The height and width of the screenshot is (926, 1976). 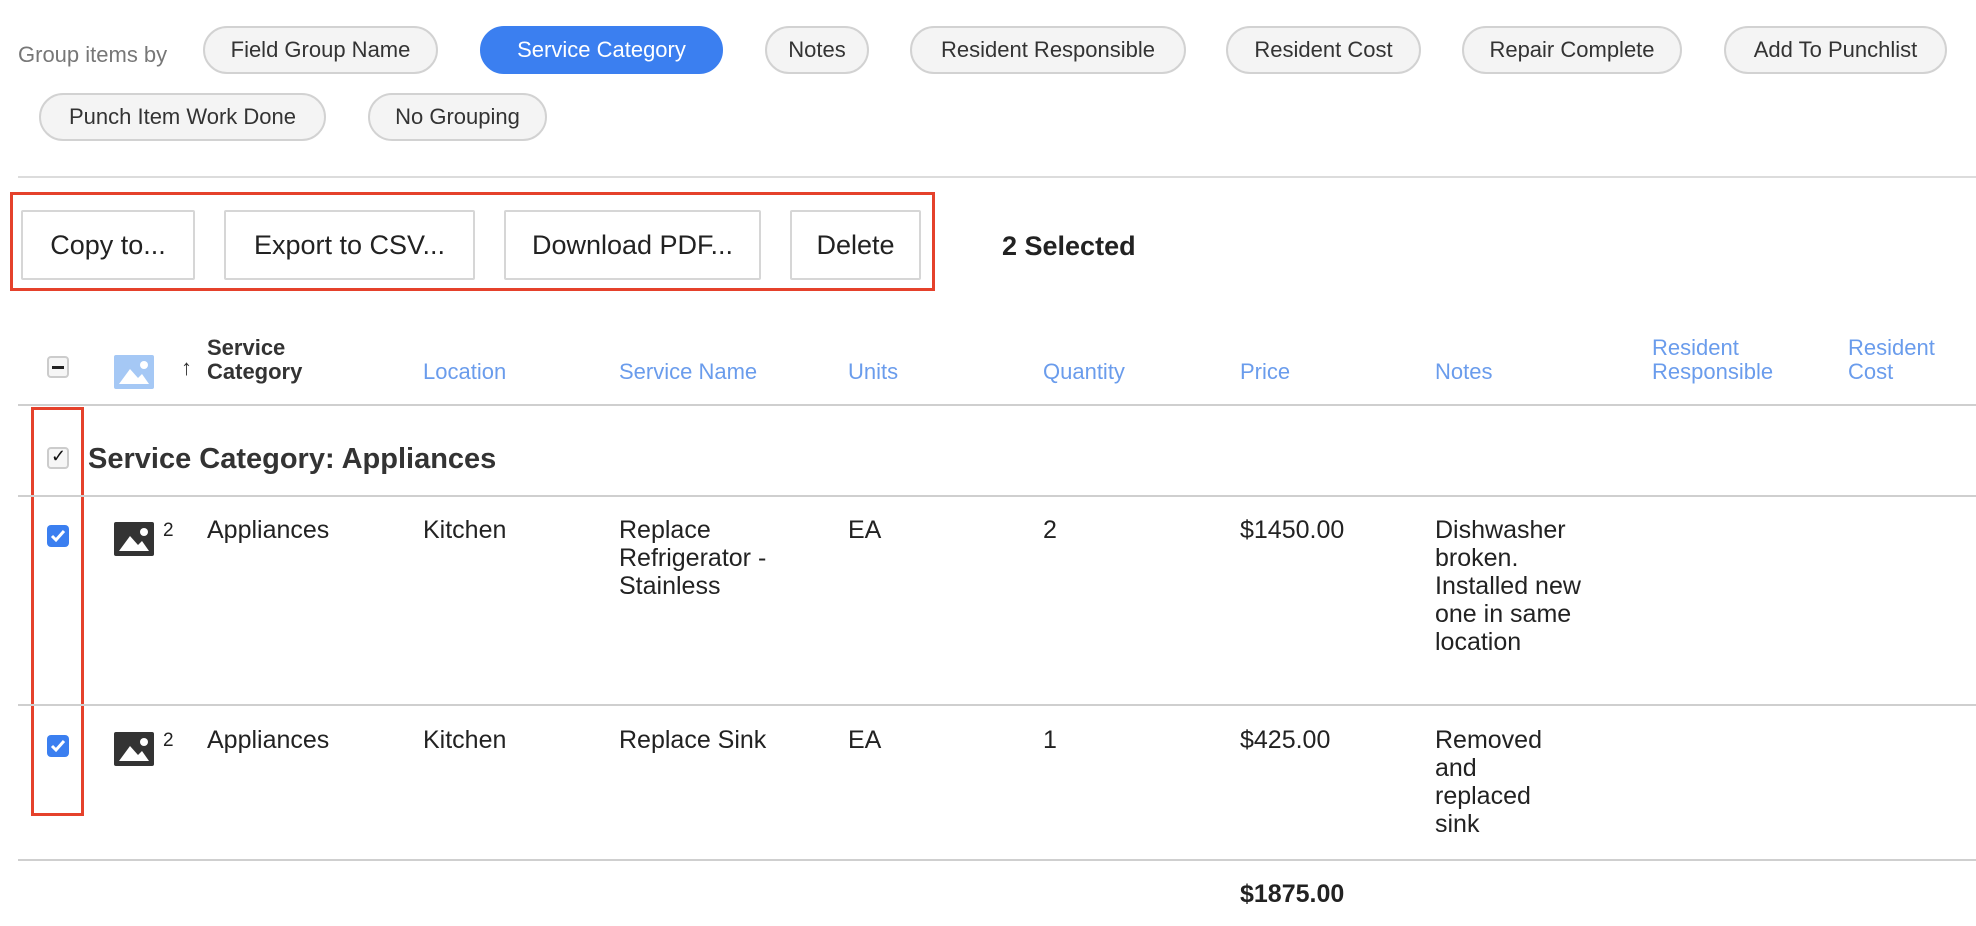 I want to click on cell-price: $425.00, so click(x=1285, y=740).